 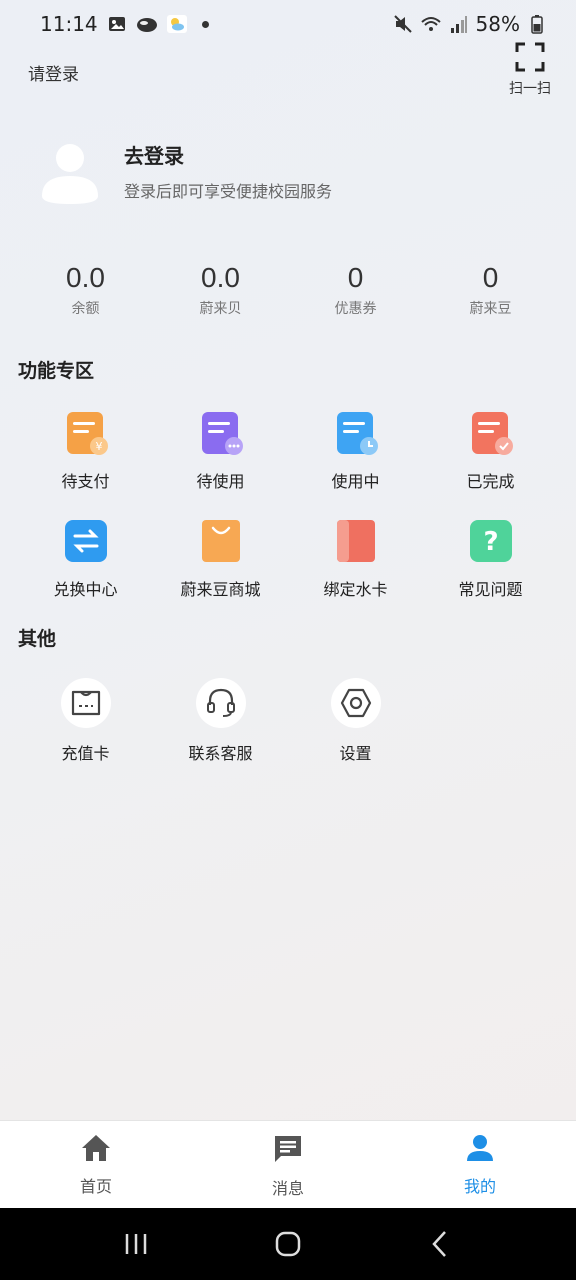 What do you see at coordinates (86, 541) in the screenshot?
I see `exchange-icon` at bounding box center [86, 541].